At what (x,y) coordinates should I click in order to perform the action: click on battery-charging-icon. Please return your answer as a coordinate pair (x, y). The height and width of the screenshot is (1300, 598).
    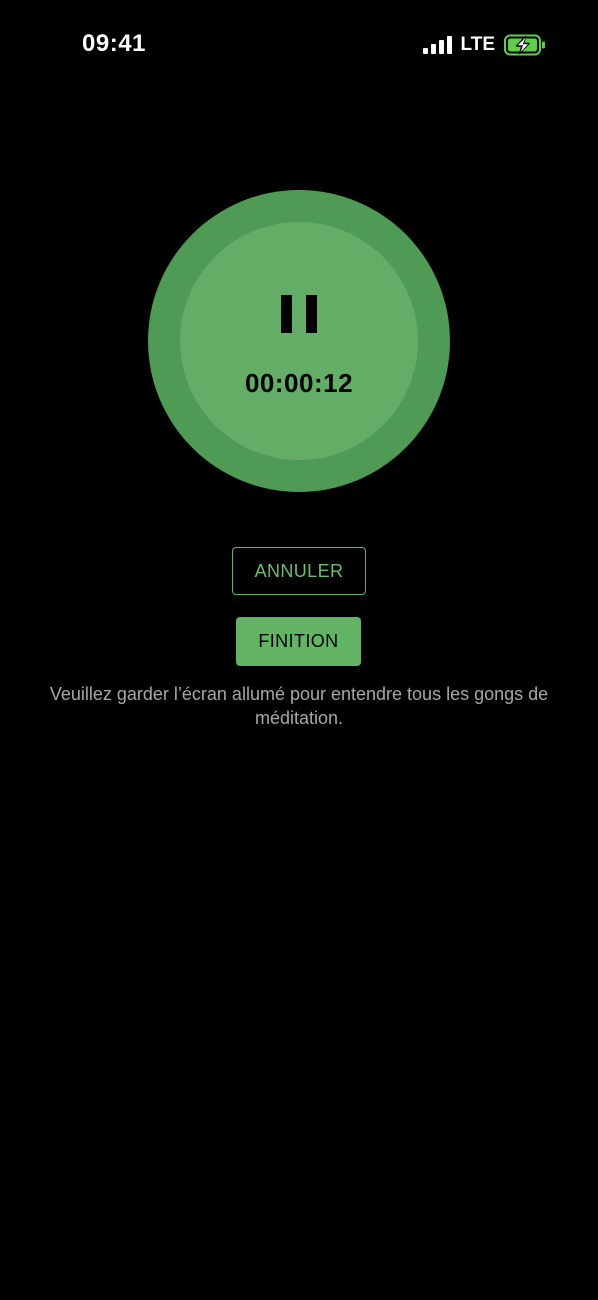
    Looking at the image, I should click on (524, 45).